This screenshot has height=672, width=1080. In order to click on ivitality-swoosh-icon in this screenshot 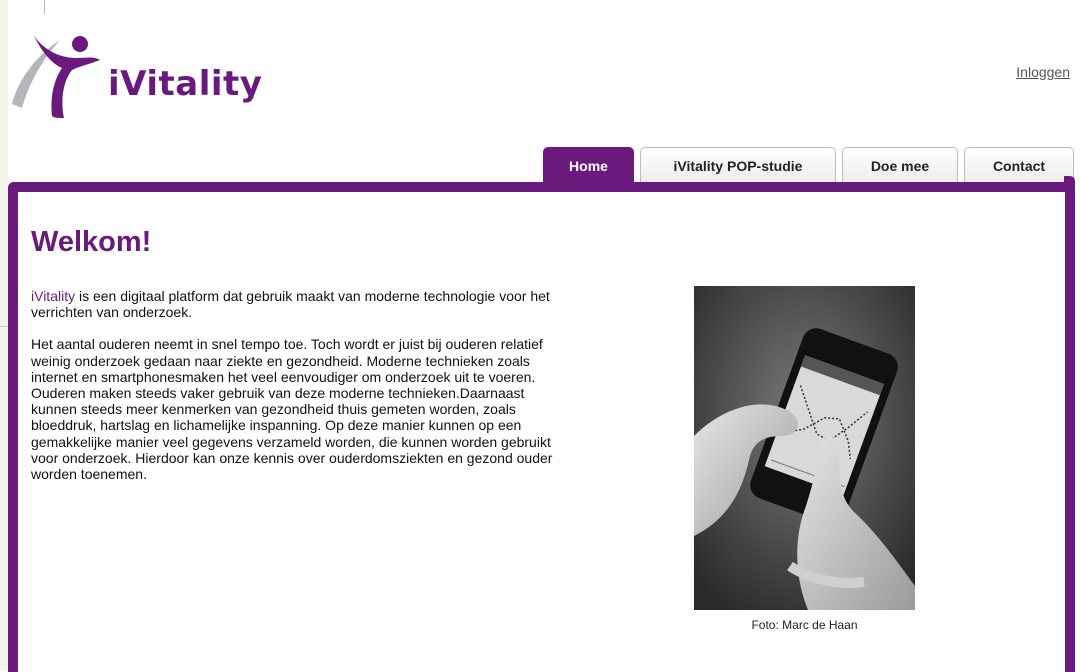, I will do `click(56, 77)`.